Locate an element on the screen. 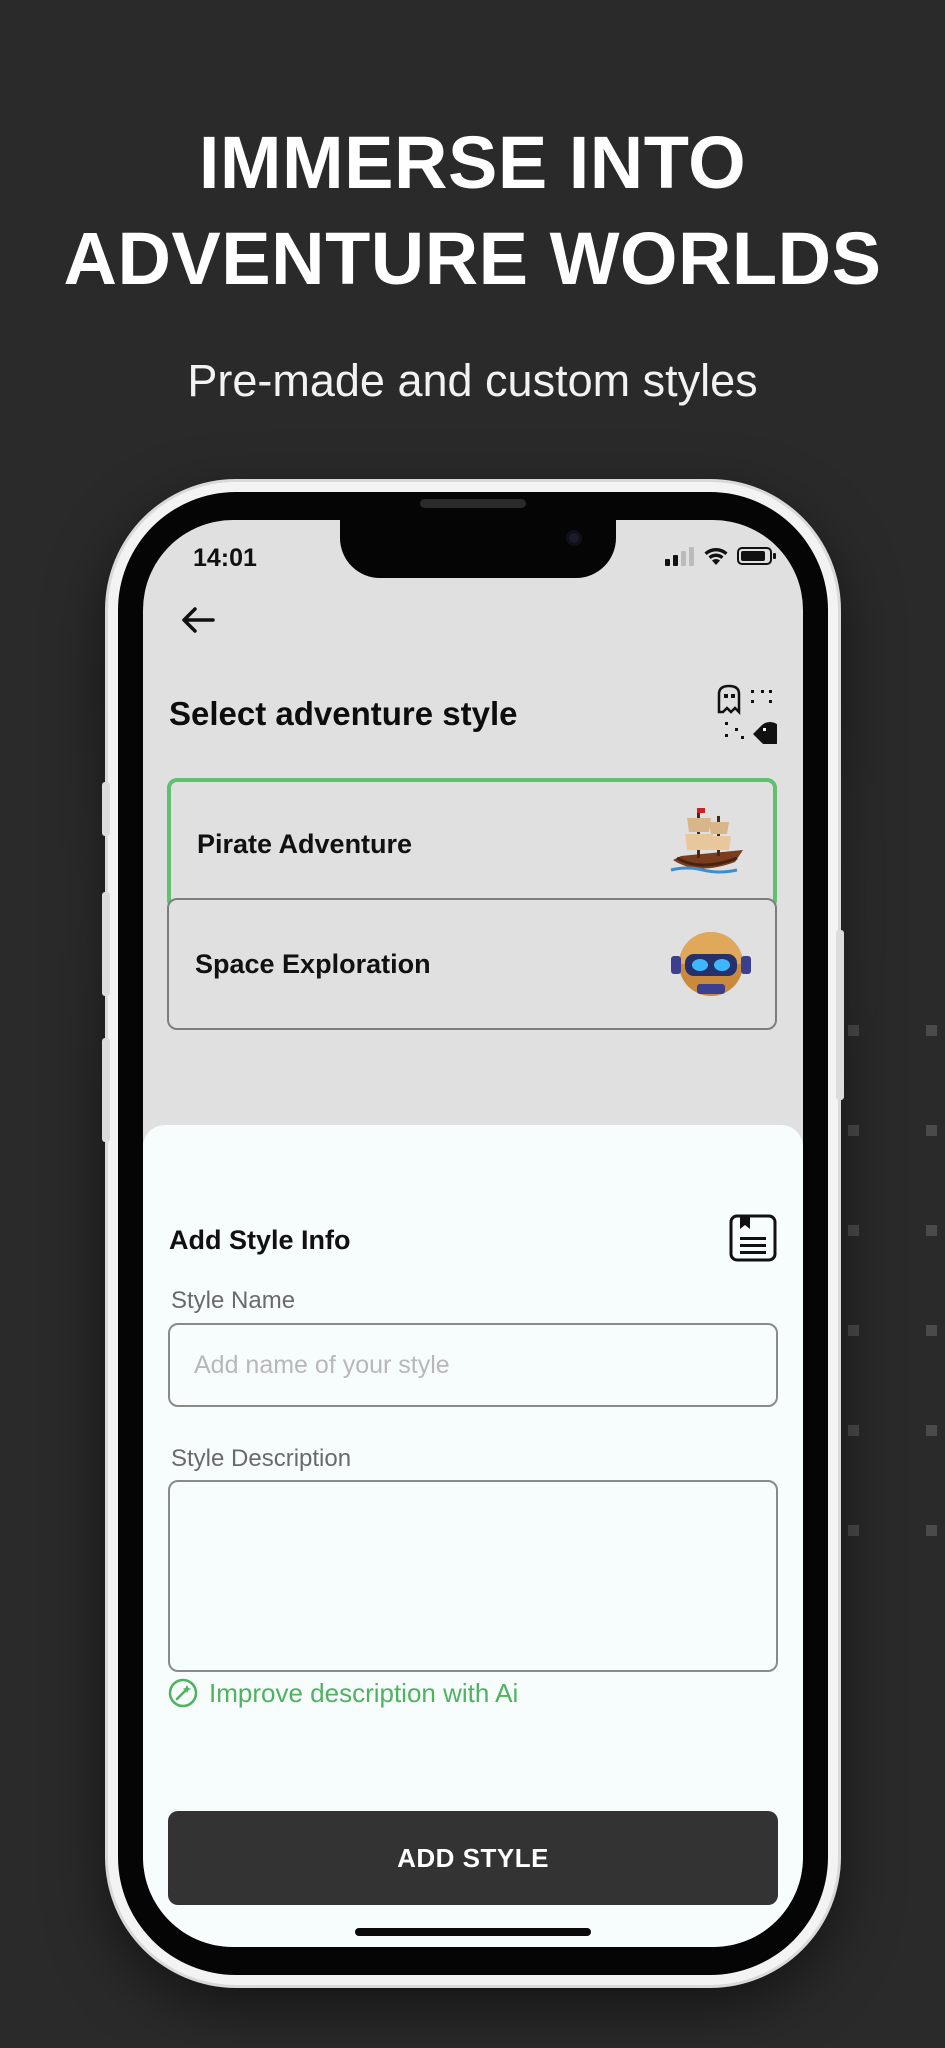 This screenshot has width=945, height=2048. improve-with-ai-link: Improve description with Ai is located at coordinates (342, 1693).